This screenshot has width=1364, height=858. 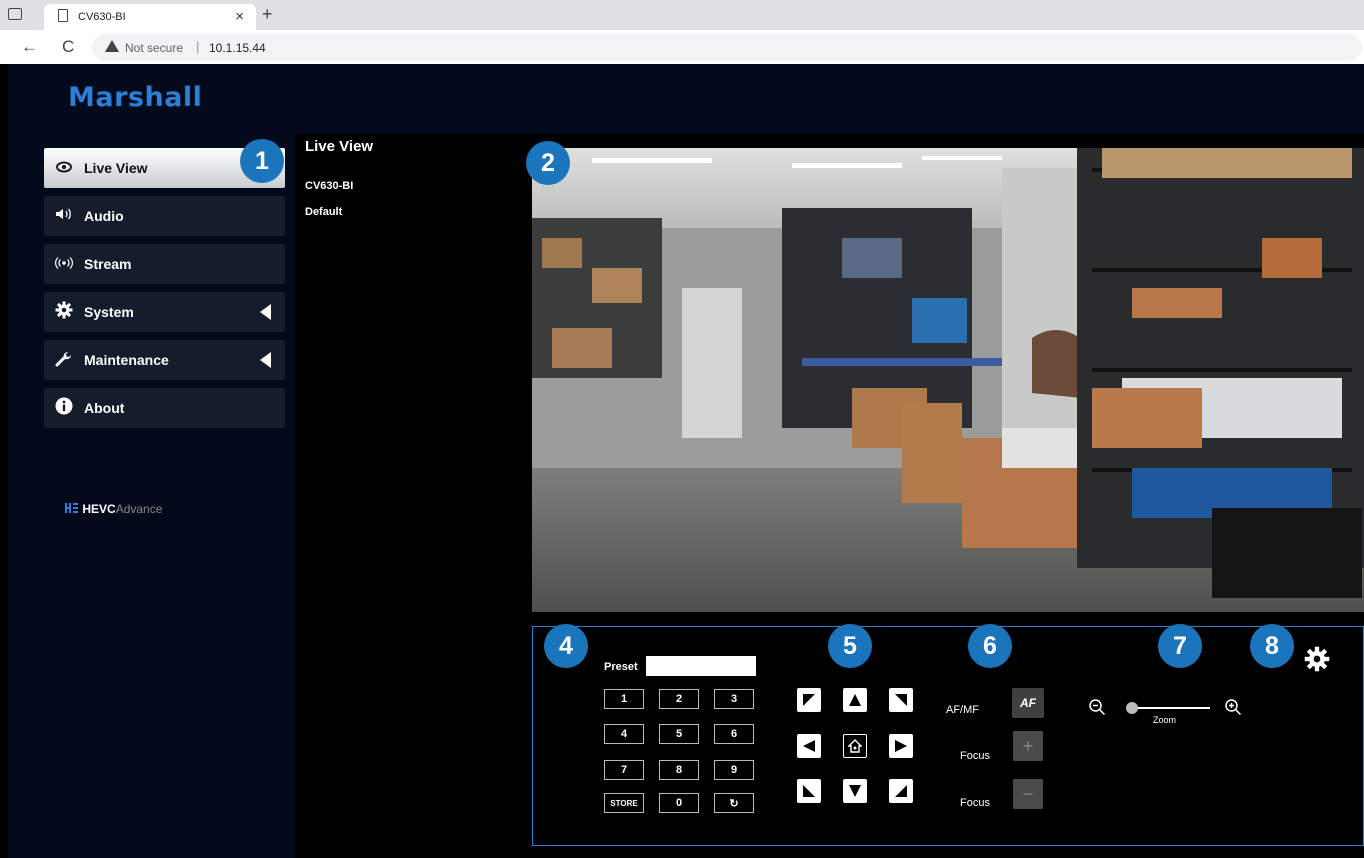 I want to click on preset-key-4: 4, so click(x=624, y=734).